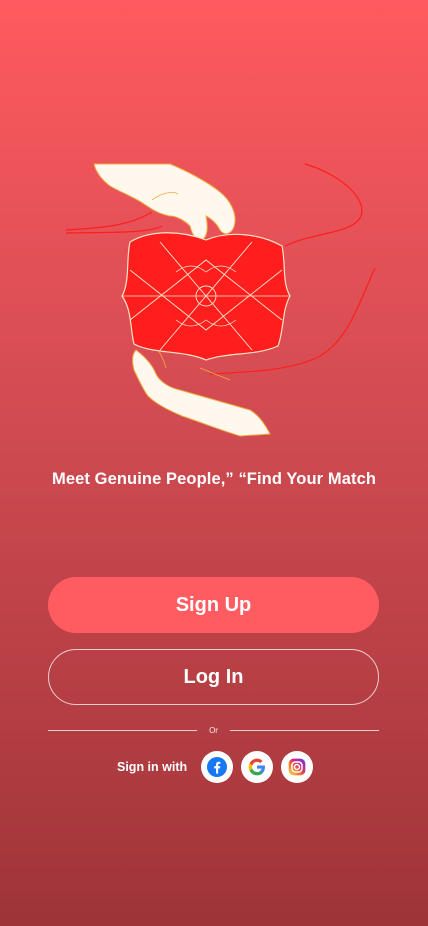 The height and width of the screenshot is (926, 428). I want to click on social-signin-row: Sign in with, so click(219, 767).